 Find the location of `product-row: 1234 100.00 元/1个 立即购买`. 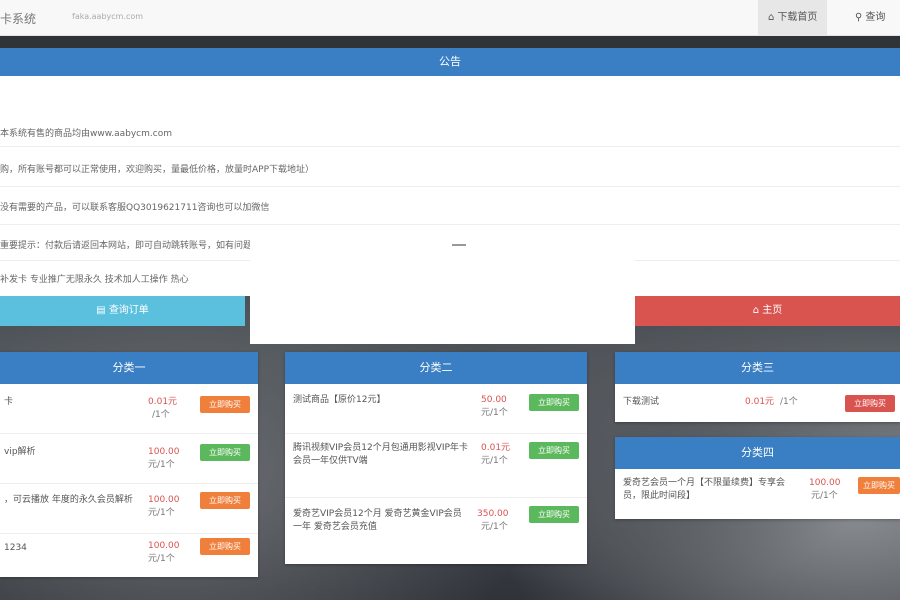

product-row: 1234 100.00 元/1个 立即购买 is located at coordinates (129, 555).